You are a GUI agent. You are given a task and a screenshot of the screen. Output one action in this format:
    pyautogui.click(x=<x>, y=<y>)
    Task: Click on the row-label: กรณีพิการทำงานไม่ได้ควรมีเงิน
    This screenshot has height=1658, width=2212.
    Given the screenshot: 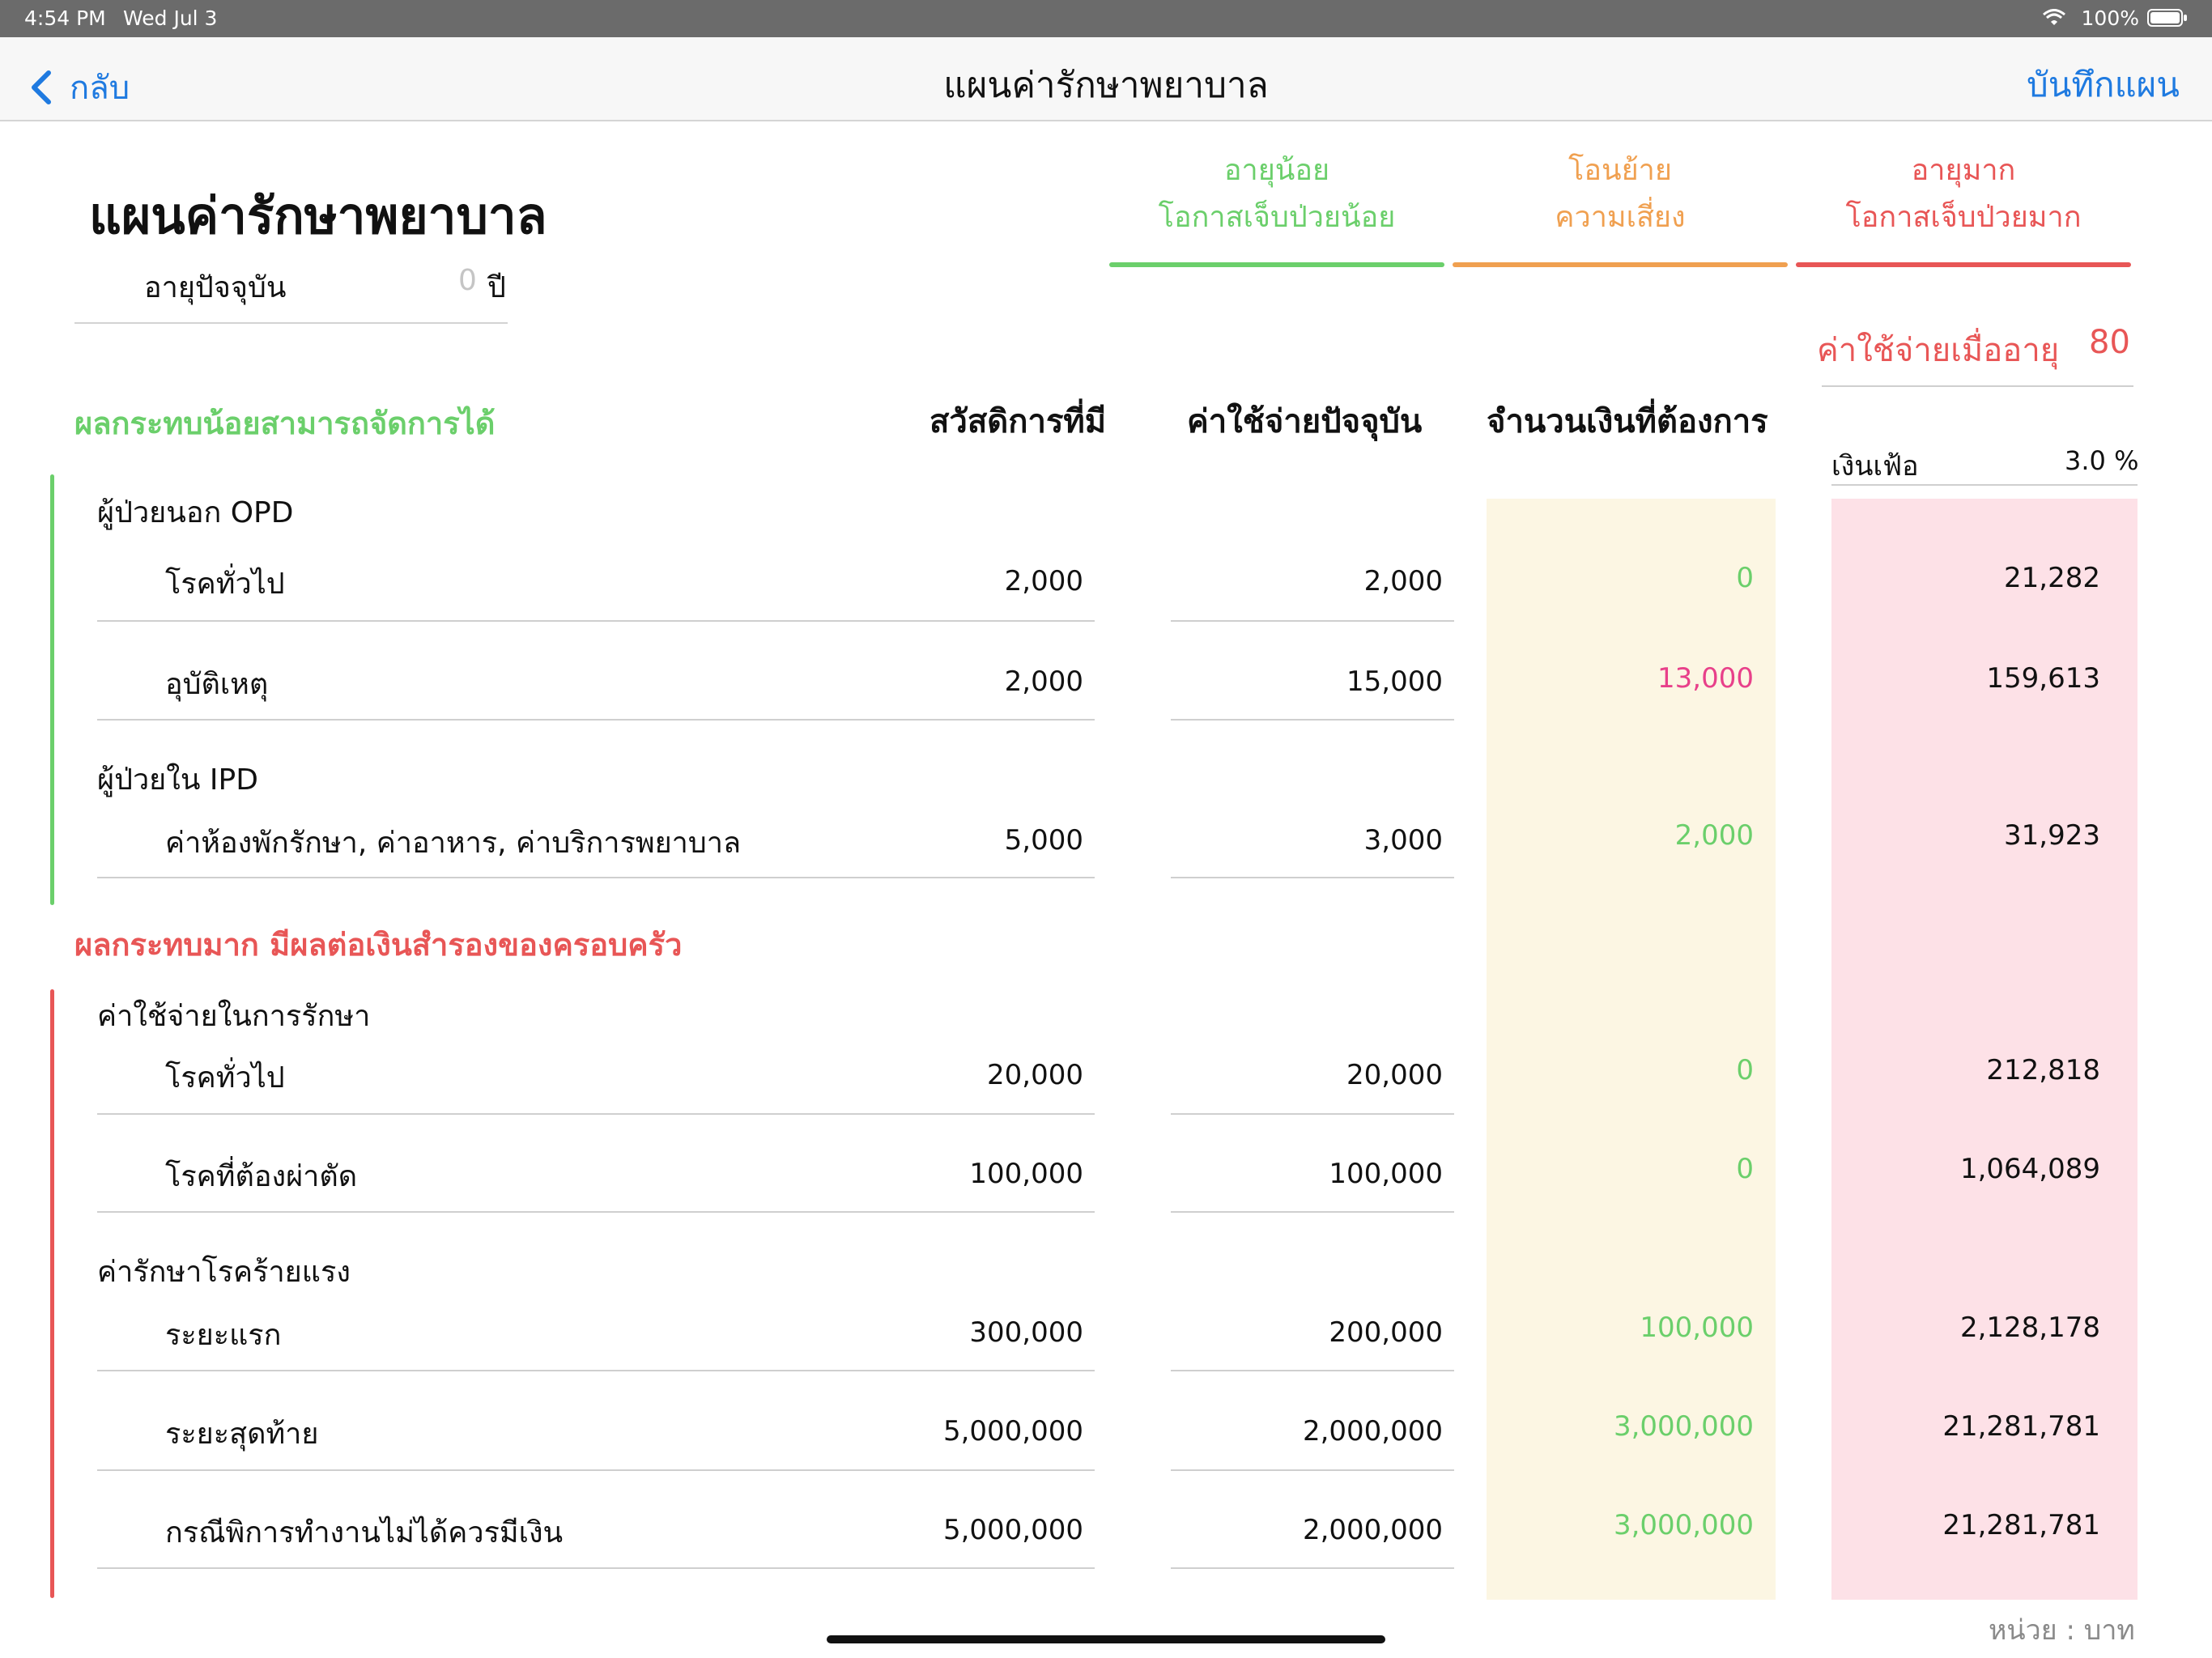 What is the action you would take?
    pyautogui.click(x=364, y=1533)
    